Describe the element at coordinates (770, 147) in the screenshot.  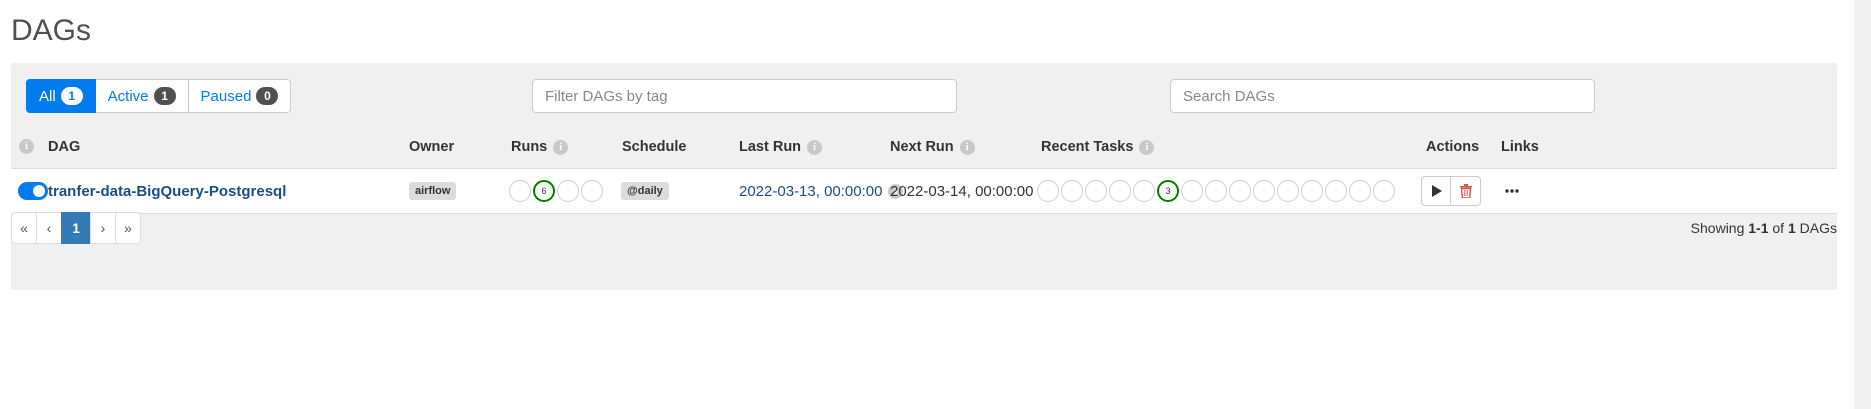
I see `column-header-last-run-label: Last Run` at that location.